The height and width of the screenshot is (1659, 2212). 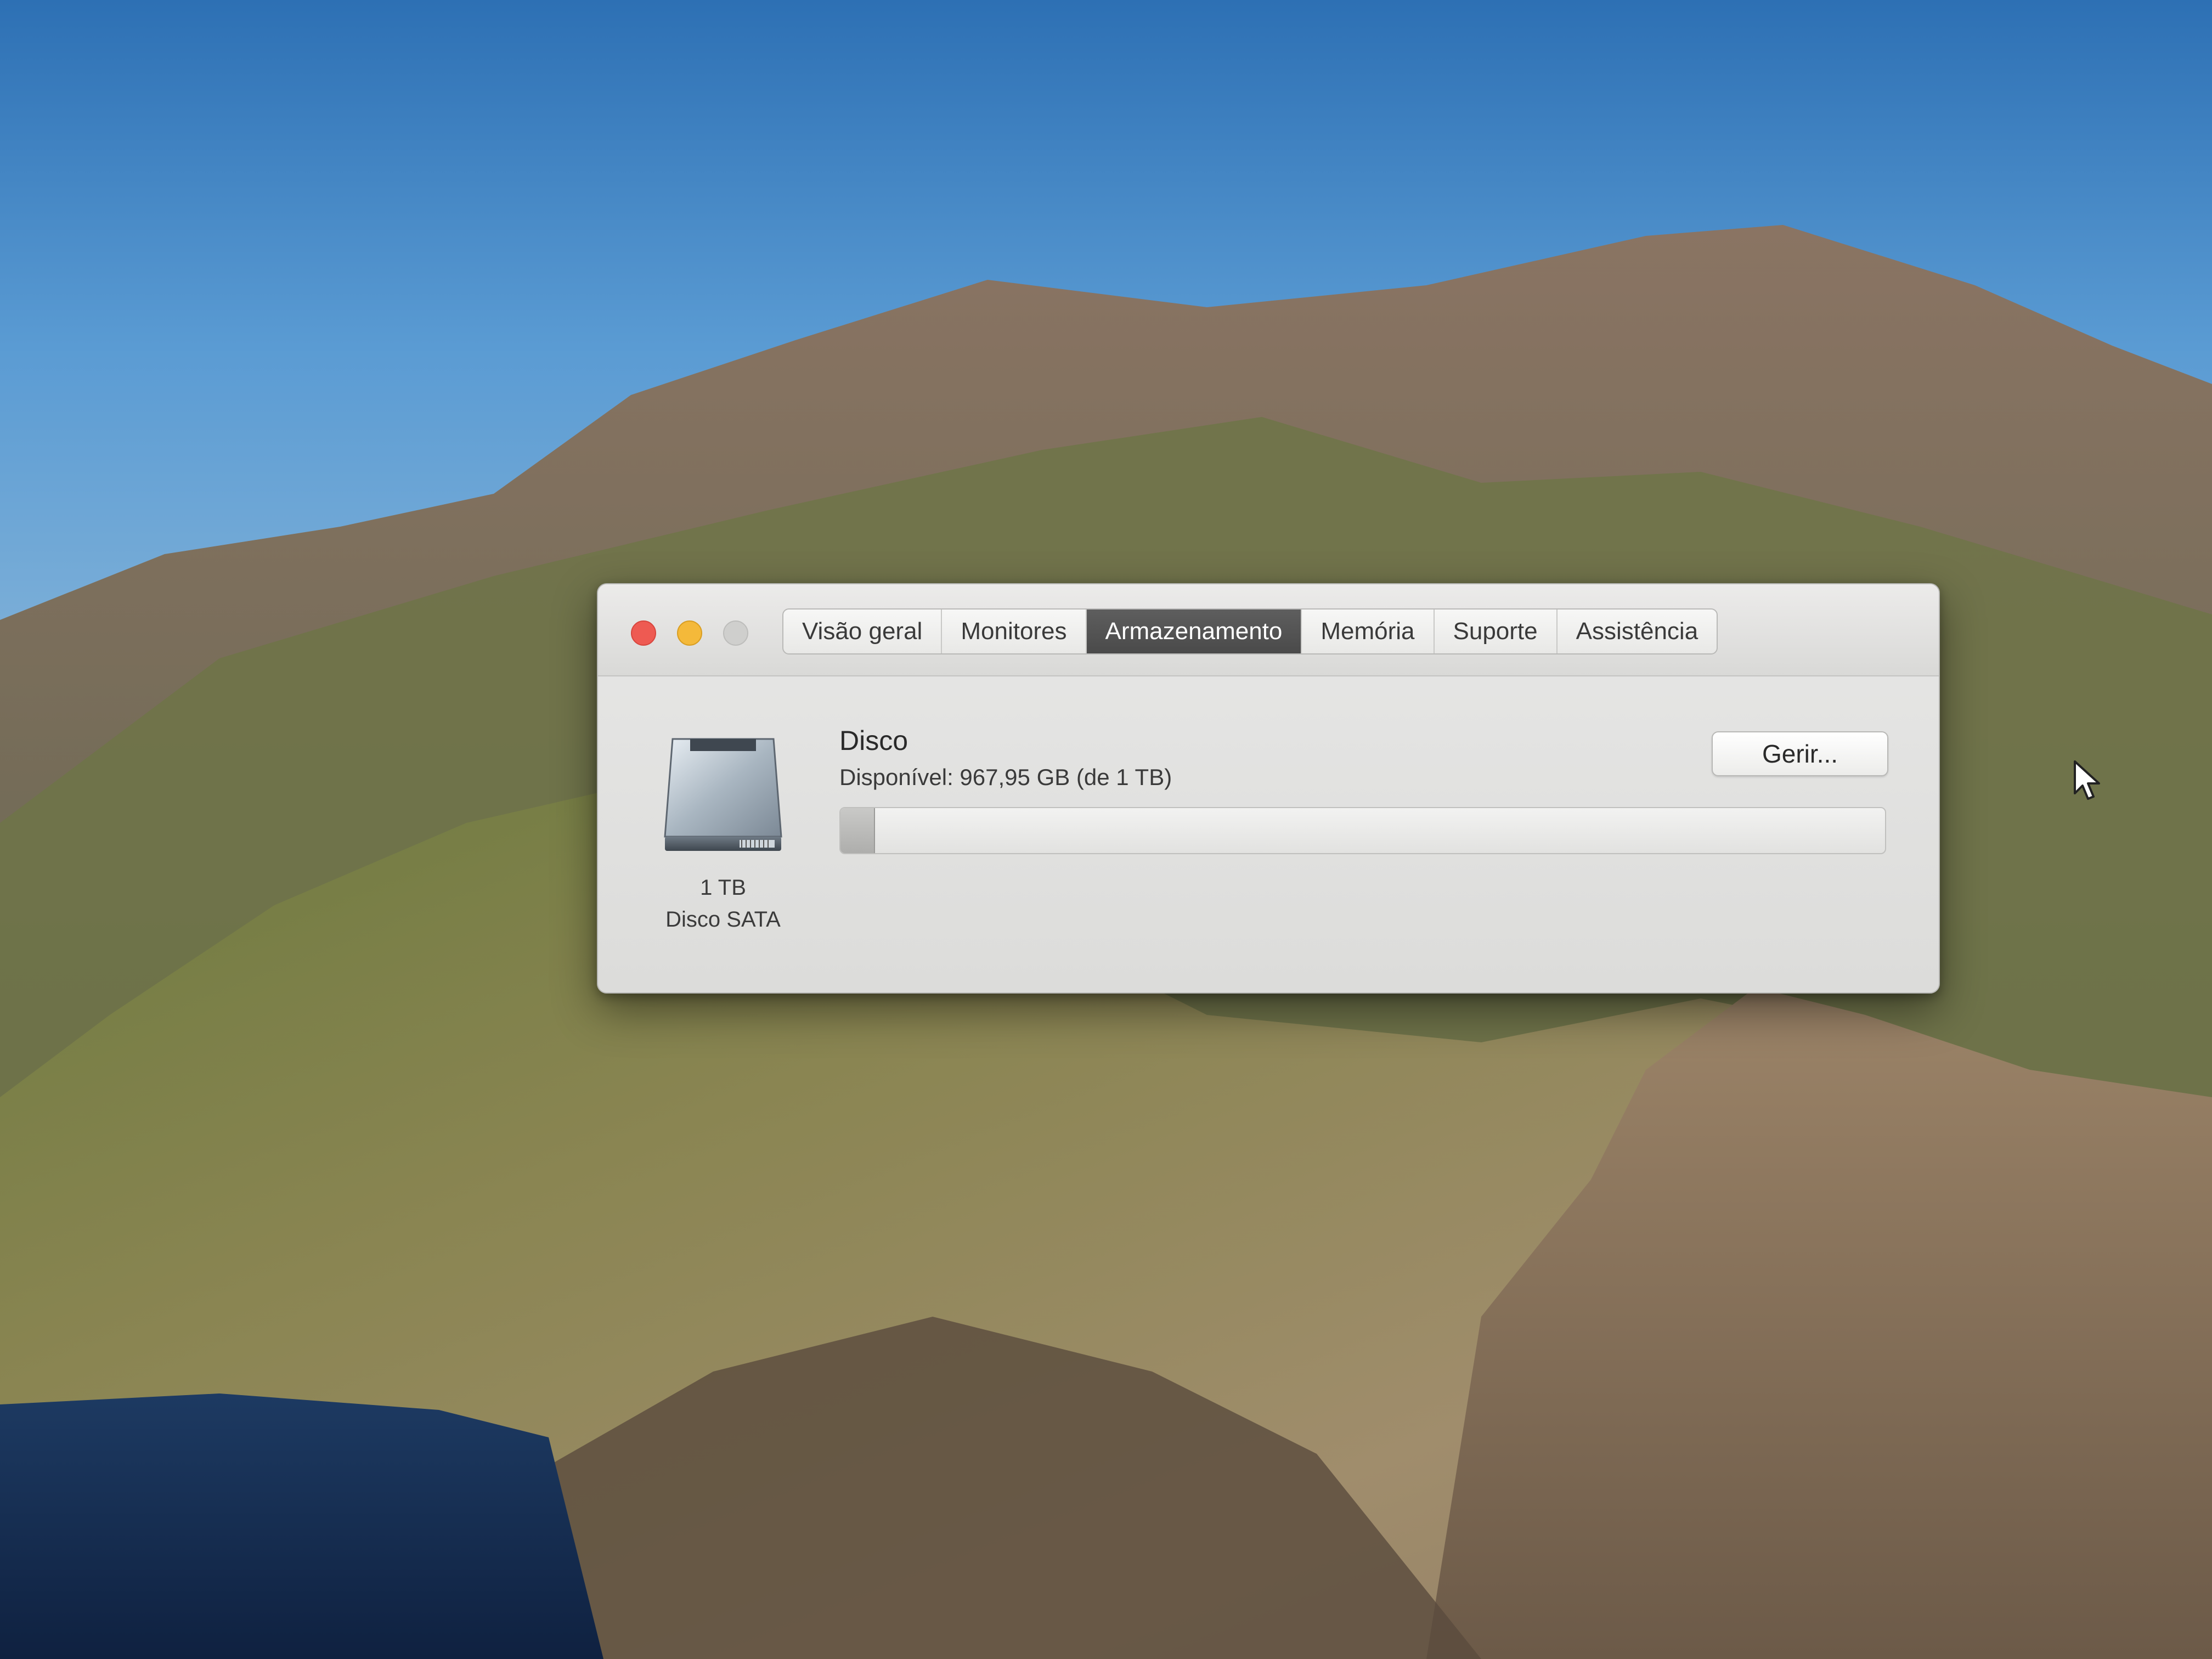 I want to click on hard-drive-icon, so click(x=723, y=794).